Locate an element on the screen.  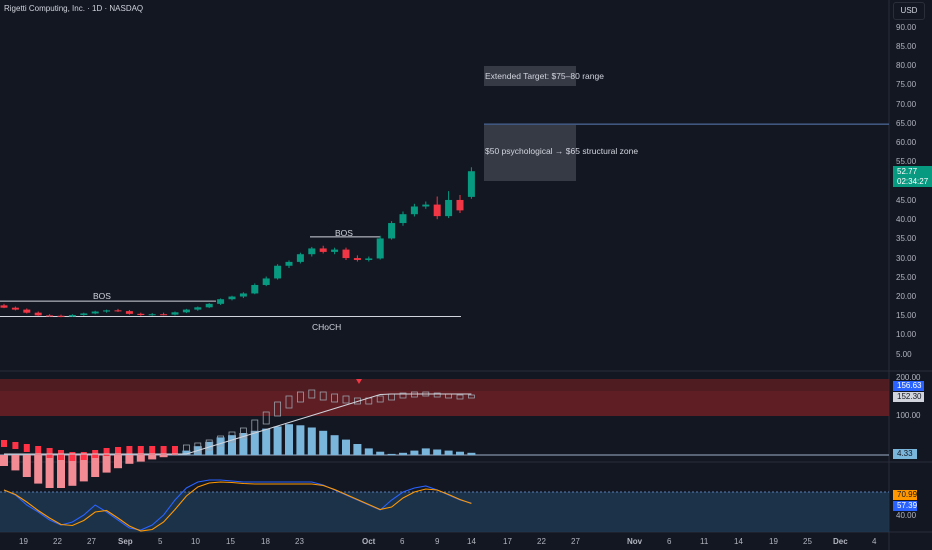
structural-zone-label: $50 psychological → $65 structural zone is located at coordinates (562, 151).